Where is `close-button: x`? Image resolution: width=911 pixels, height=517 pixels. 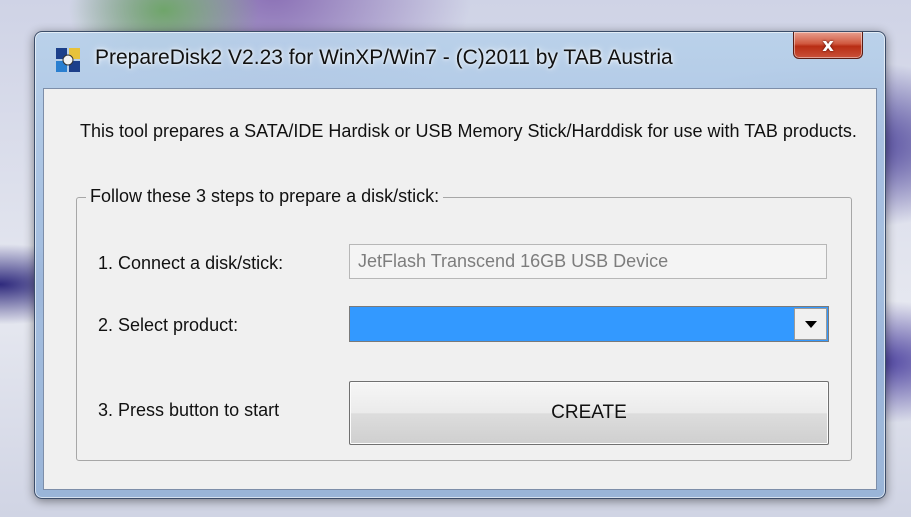
close-button: x is located at coordinates (828, 45).